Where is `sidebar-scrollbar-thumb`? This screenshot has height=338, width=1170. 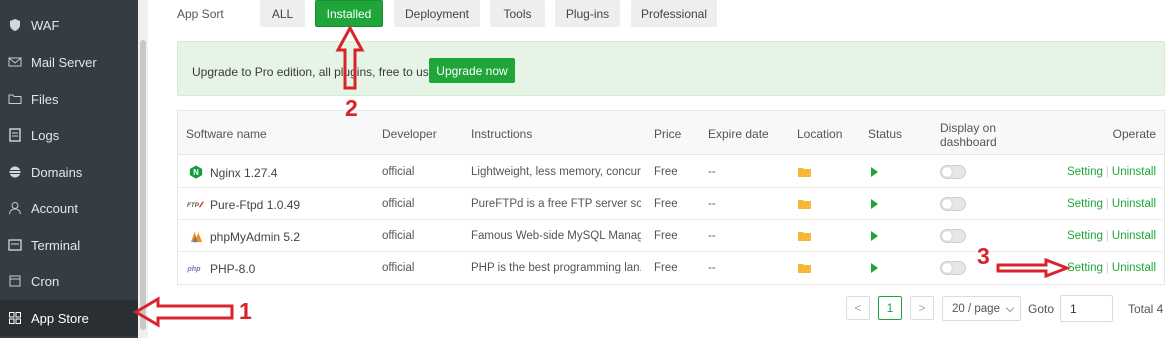 sidebar-scrollbar-thumb is located at coordinates (143, 185).